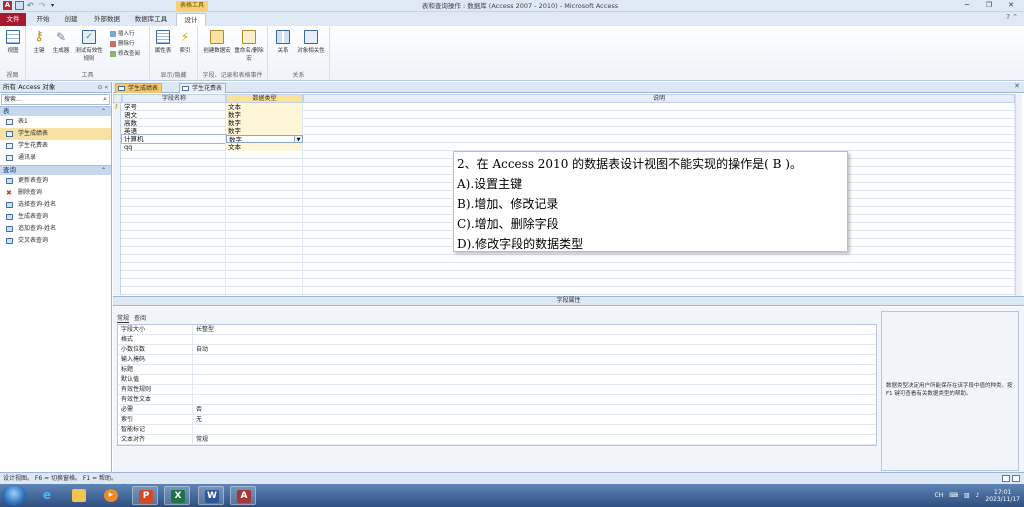  Describe the element at coordinates (1012, 17) in the screenshot. I see `help-icon: ? ⌃` at that location.